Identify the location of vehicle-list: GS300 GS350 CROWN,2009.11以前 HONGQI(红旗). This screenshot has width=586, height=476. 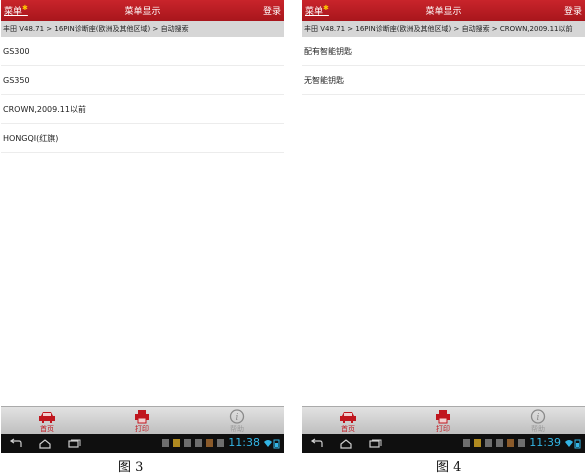
(142, 95).